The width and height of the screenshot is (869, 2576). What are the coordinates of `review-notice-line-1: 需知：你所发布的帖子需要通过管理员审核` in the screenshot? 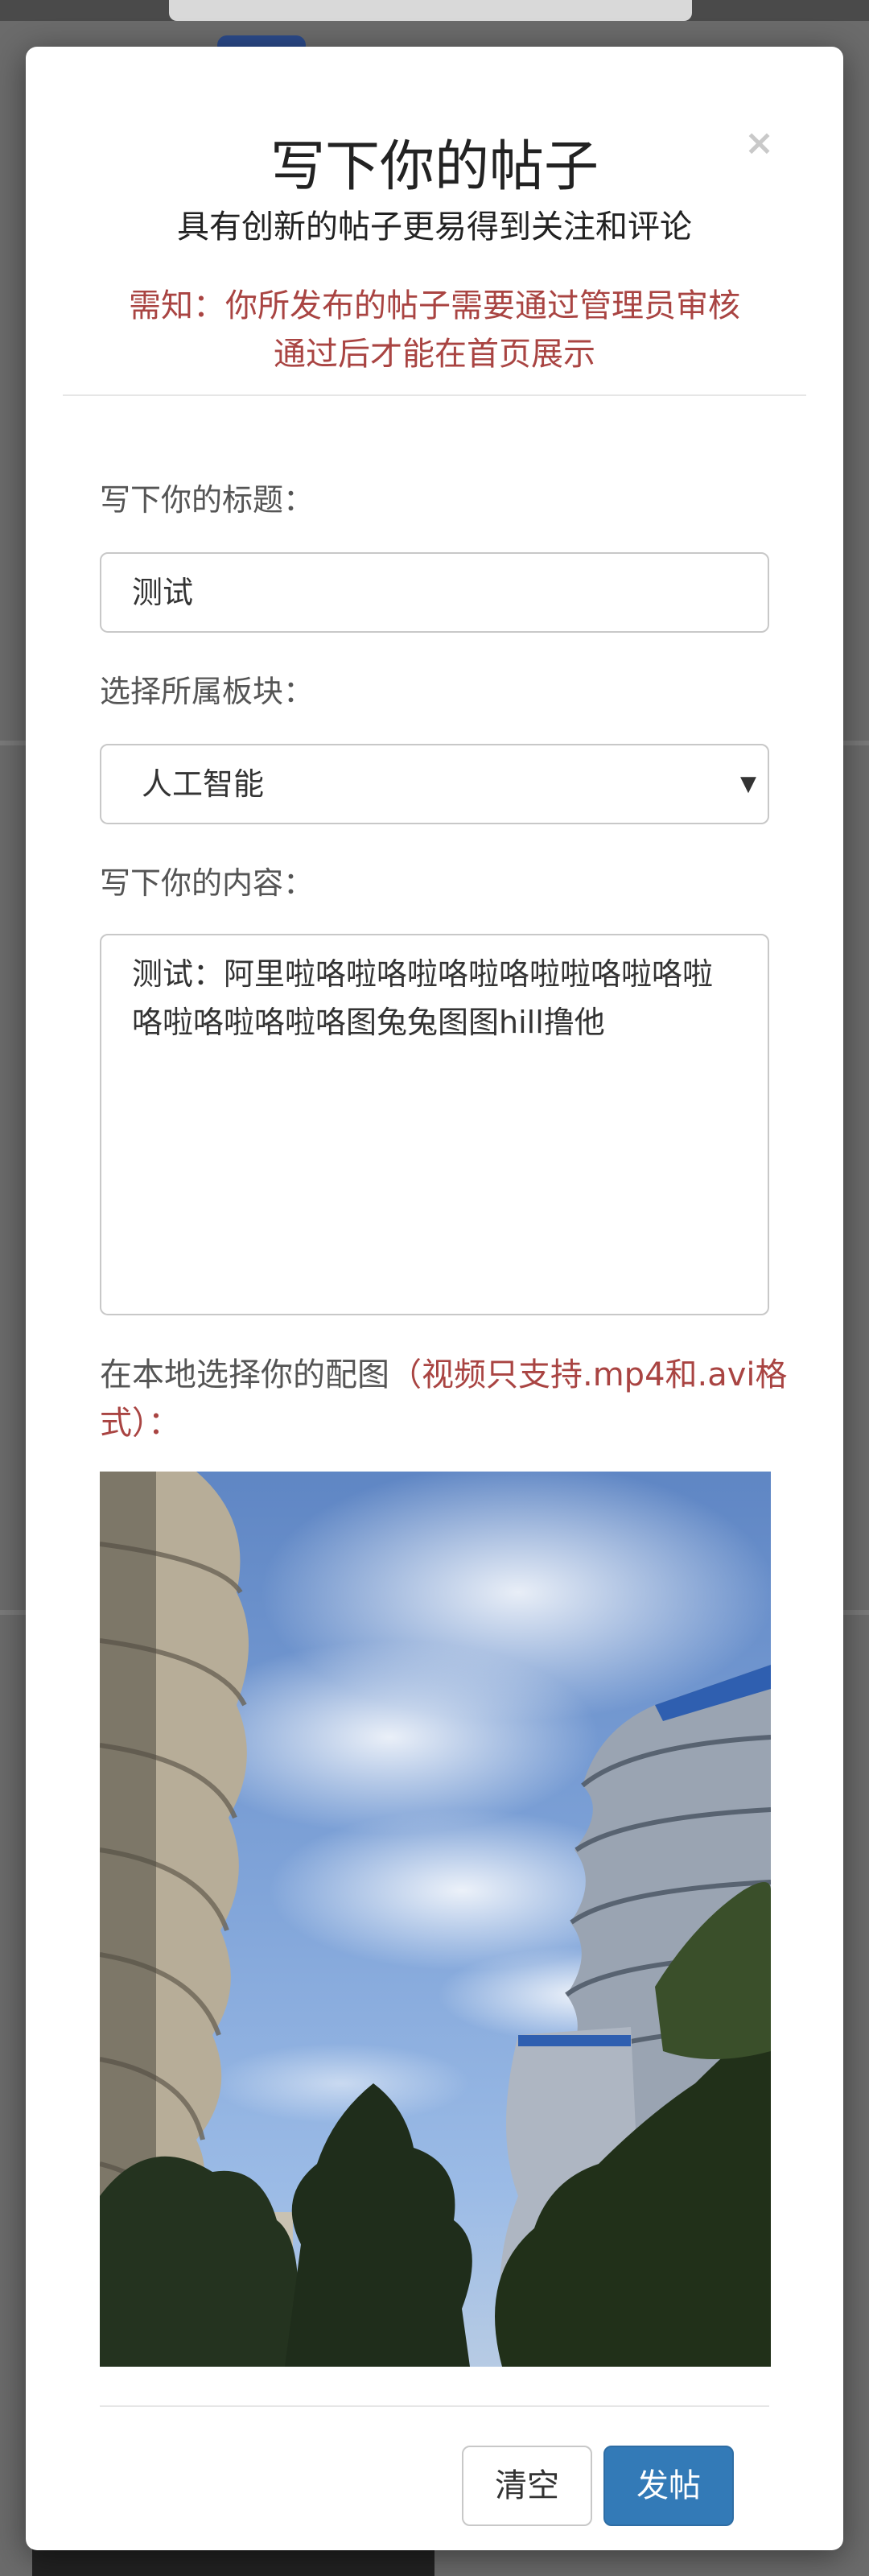 It's located at (434, 305).